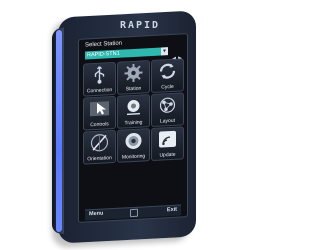 The width and height of the screenshot is (320, 250). Describe the element at coordinates (133, 140) in the screenshot. I see `monitor-icon` at that location.